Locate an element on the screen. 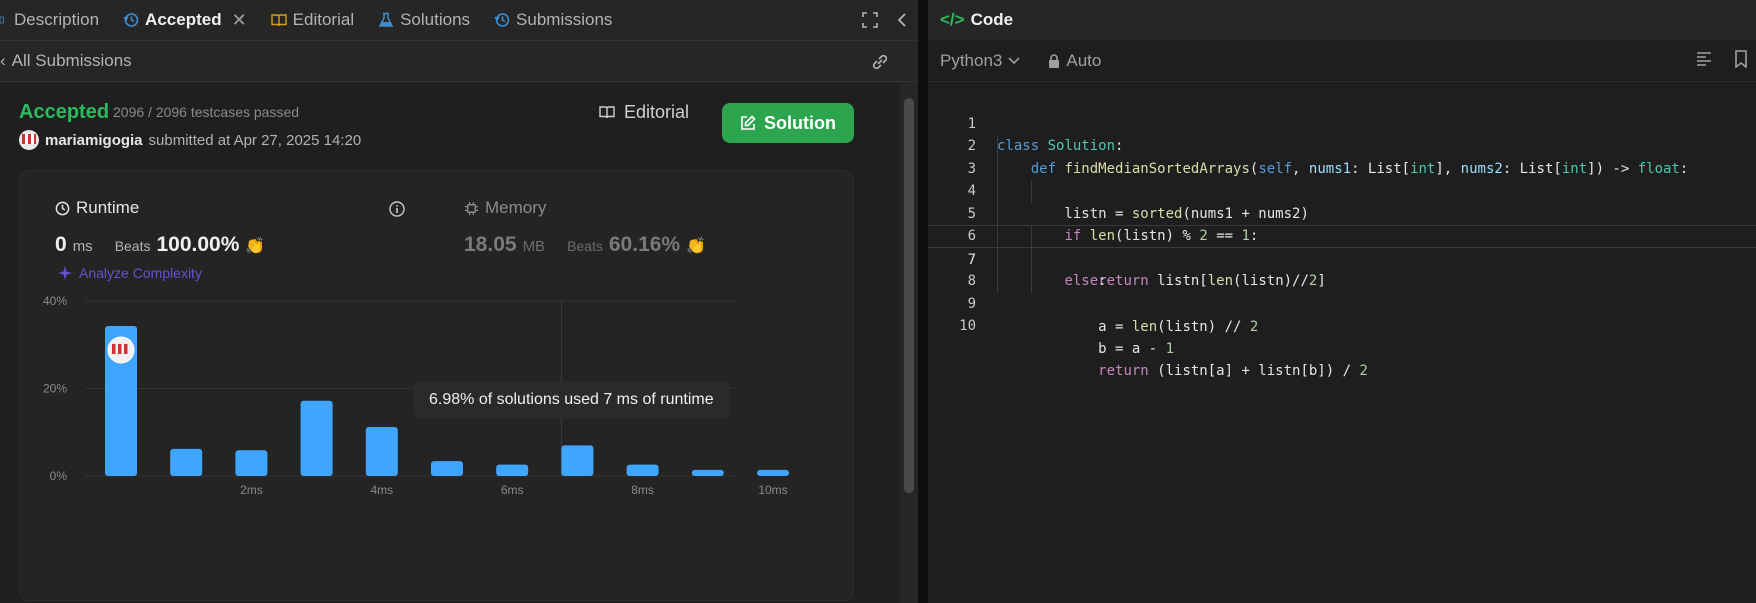 The width and height of the screenshot is (1756, 603). chevron-down-icon is located at coordinates (1014, 60).